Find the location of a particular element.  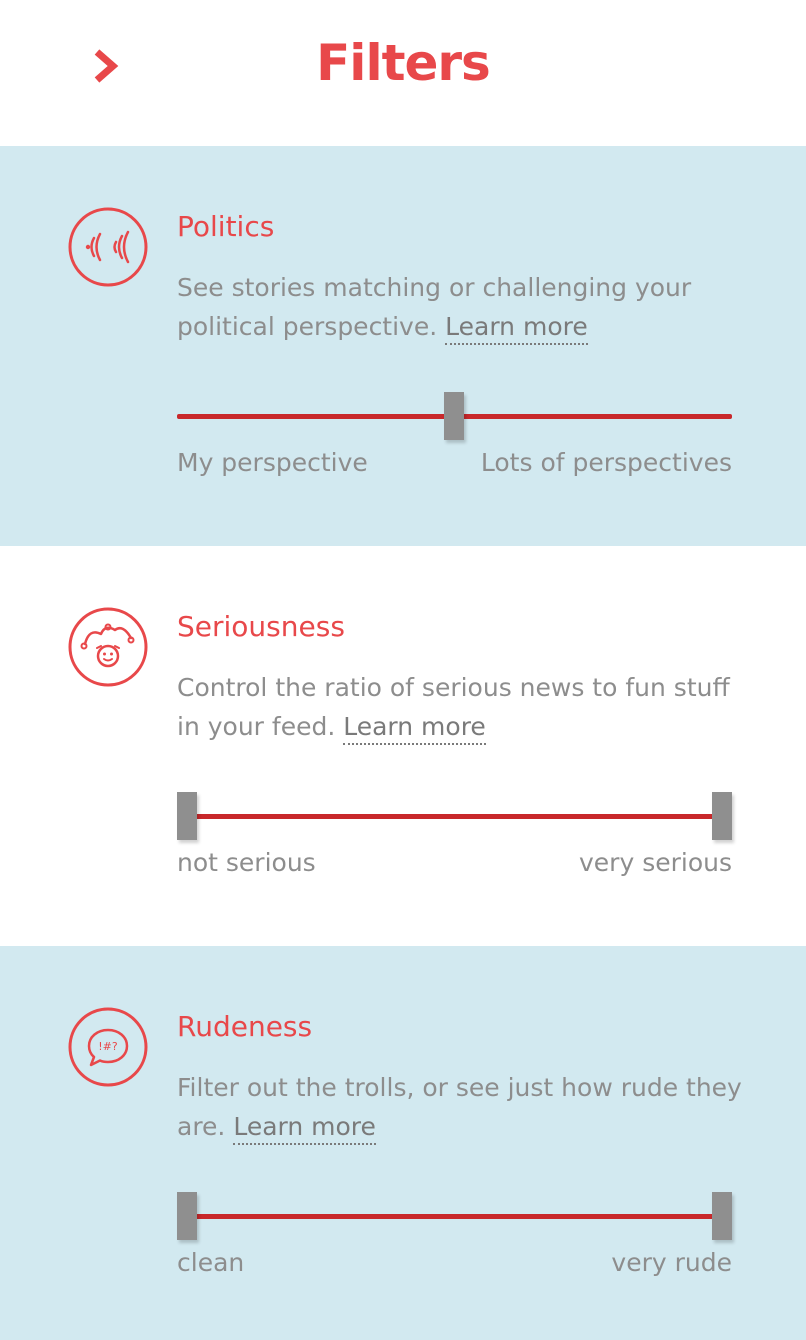

jester-icon is located at coordinates (108, 647).